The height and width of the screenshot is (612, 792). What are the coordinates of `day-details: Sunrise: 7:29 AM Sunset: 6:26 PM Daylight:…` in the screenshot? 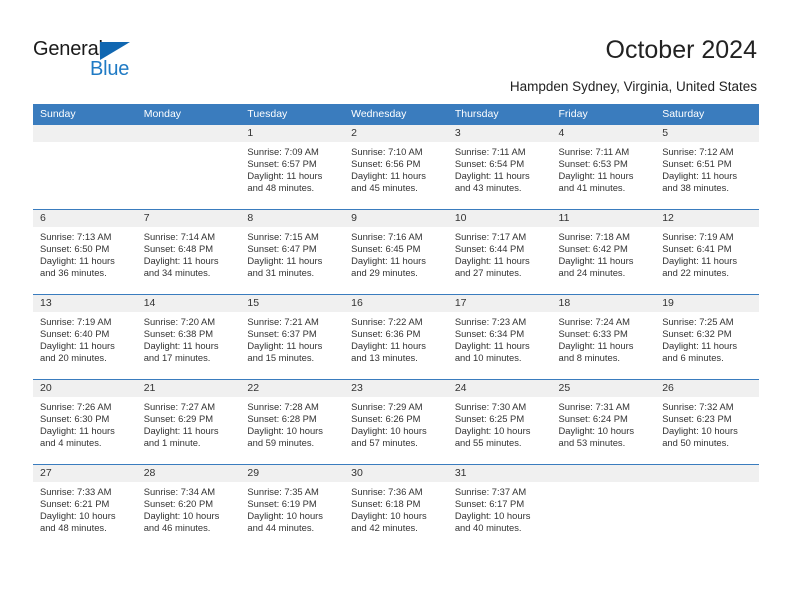 It's located at (396, 423).